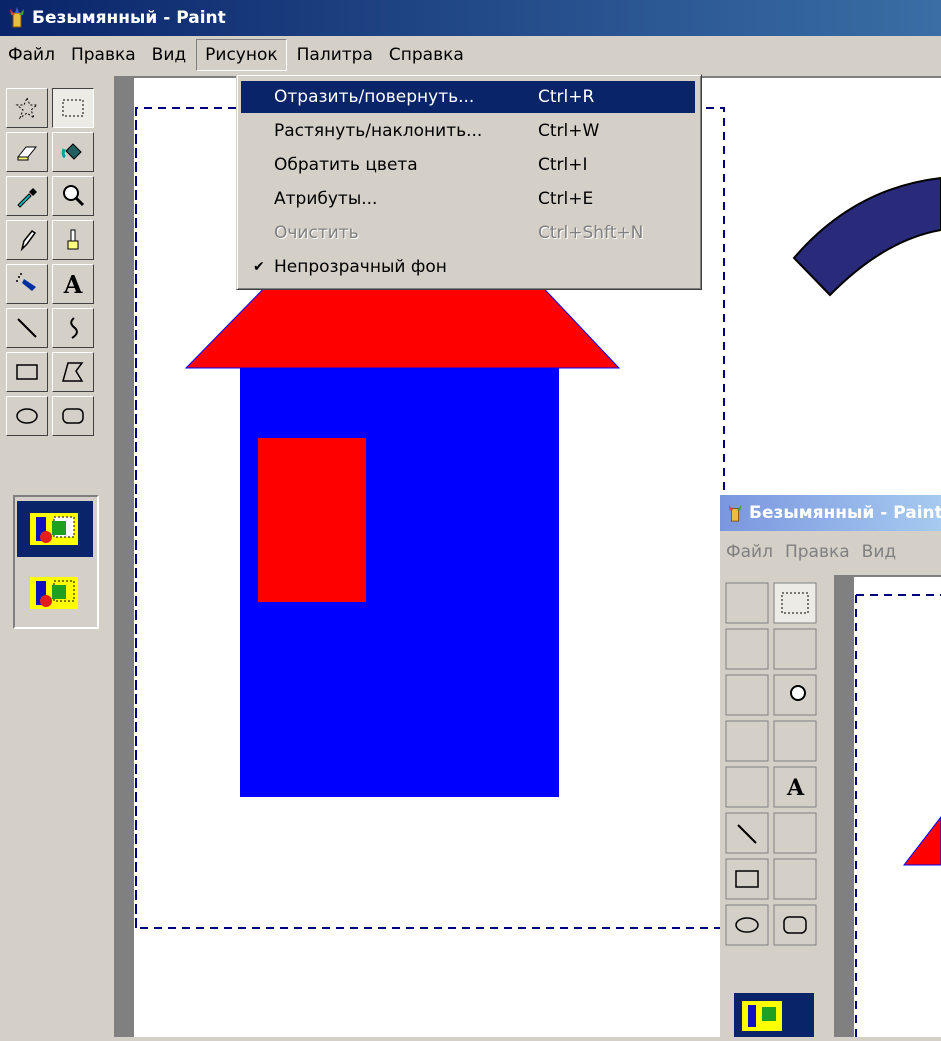 This screenshot has height=1041, width=941. What do you see at coordinates (335, 55) in the screenshot?
I see `menu-palette: Палитра` at bounding box center [335, 55].